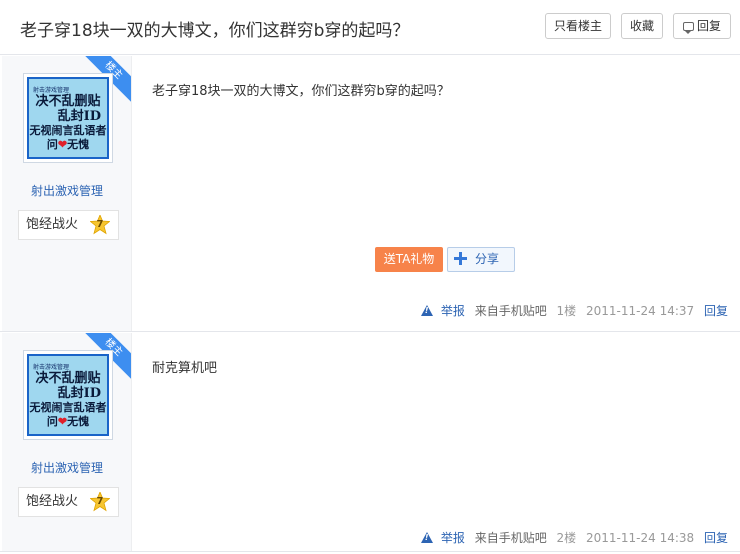 This screenshot has width=740, height=554. I want to click on post-content: 老子穿18块一双的大博文，你们这群穷b穿的起吗？, so click(301, 91).